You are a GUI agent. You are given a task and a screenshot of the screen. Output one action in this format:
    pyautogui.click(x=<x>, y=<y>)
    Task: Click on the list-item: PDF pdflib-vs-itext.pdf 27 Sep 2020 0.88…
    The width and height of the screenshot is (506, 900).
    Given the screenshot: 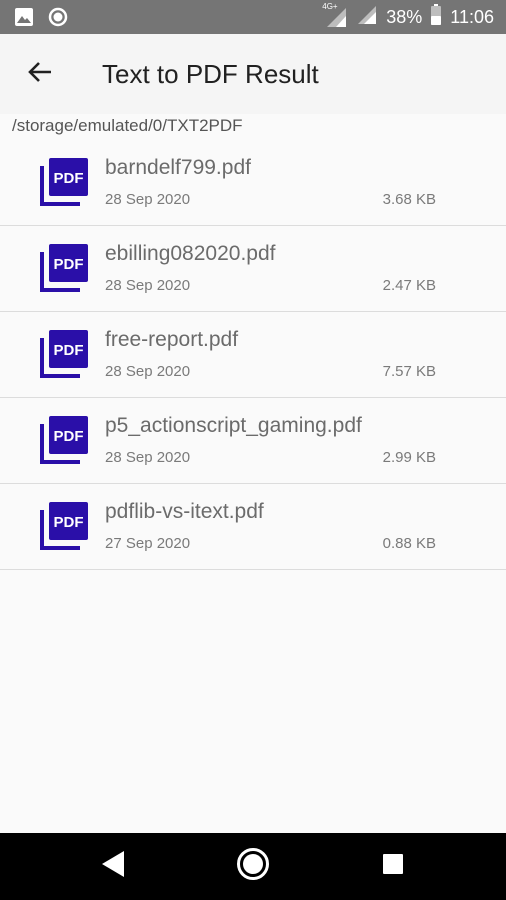 What is the action you would take?
    pyautogui.click(x=253, y=527)
    